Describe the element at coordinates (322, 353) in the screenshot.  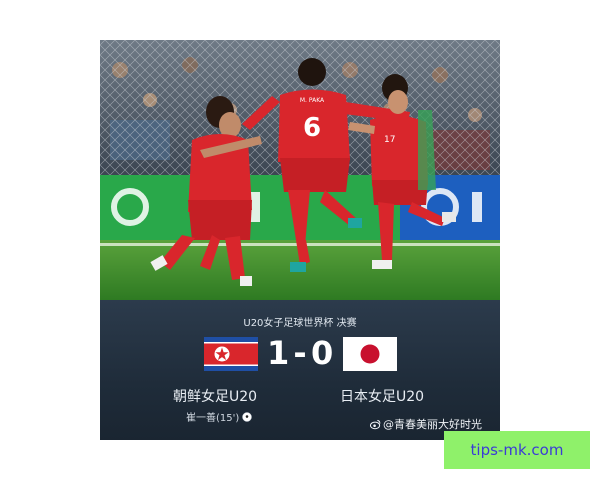
I see `away-score: 0` at that location.